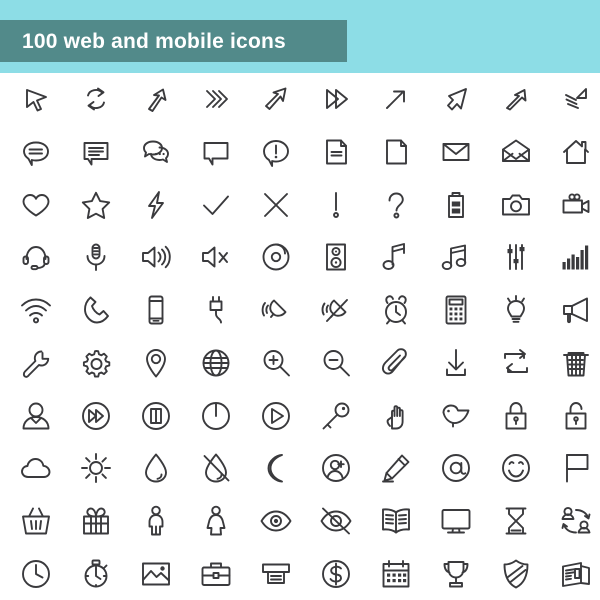  What do you see at coordinates (336, 204) in the screenshot?
I see `exclamation-mark-icon` at bounding box center [336, 204].